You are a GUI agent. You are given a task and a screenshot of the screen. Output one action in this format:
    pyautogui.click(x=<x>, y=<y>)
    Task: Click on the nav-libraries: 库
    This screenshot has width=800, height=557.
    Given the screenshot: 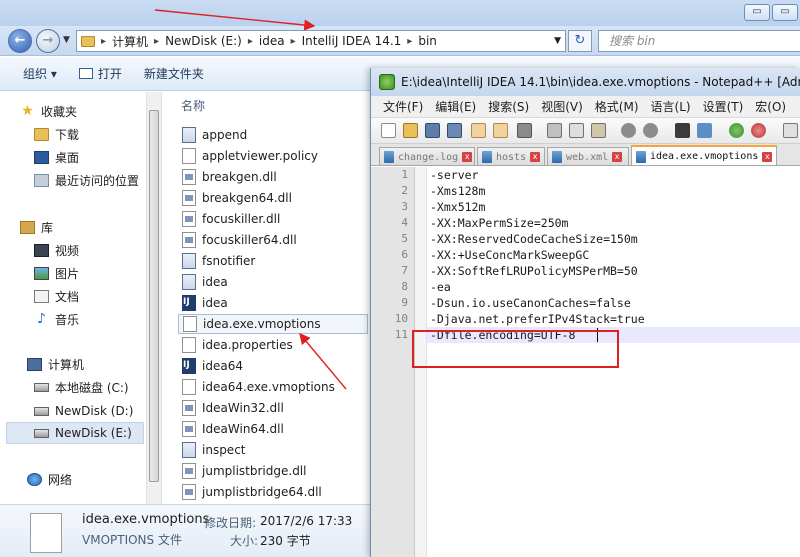 What is the action you would take?
    pyautogui.click(x=83, y=227)
    